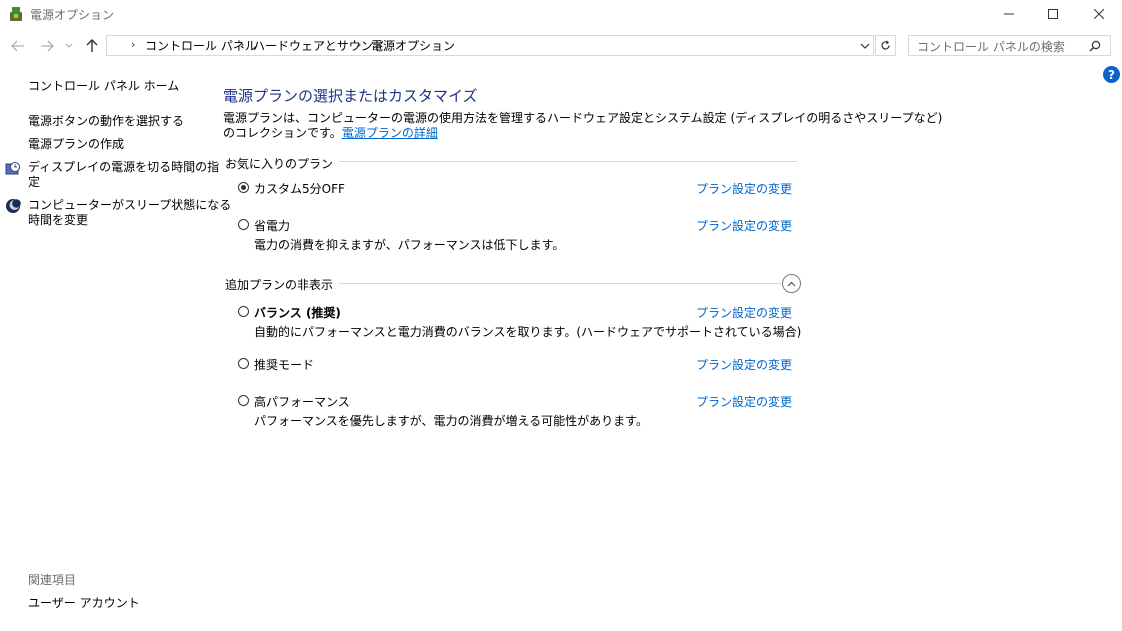 The image size is (1122, 631). I want to click on chevron-up-icon, so click(791, 283).